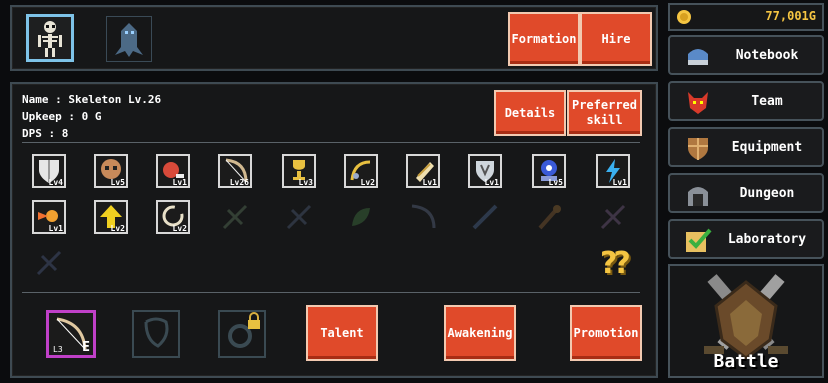  I want to click on unit-upkeep: Upkeep : 0 G, so click(62, 116).